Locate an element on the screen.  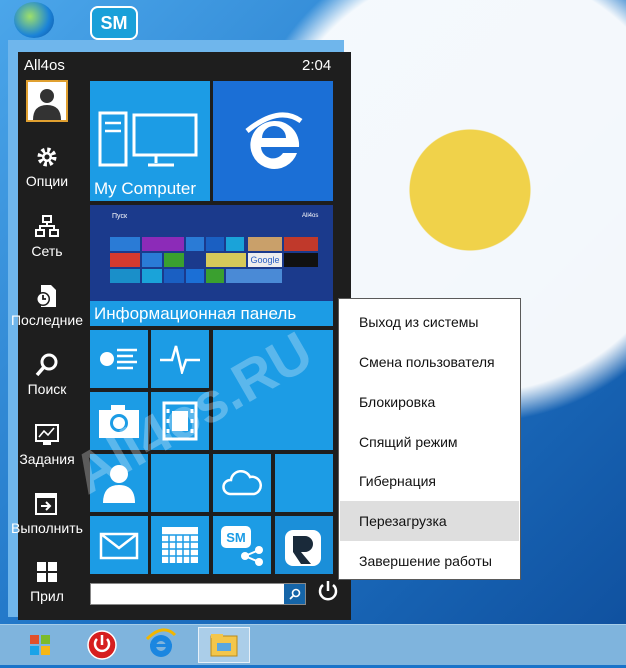
user-silhouette-icon is located at coordinates (47, 104).